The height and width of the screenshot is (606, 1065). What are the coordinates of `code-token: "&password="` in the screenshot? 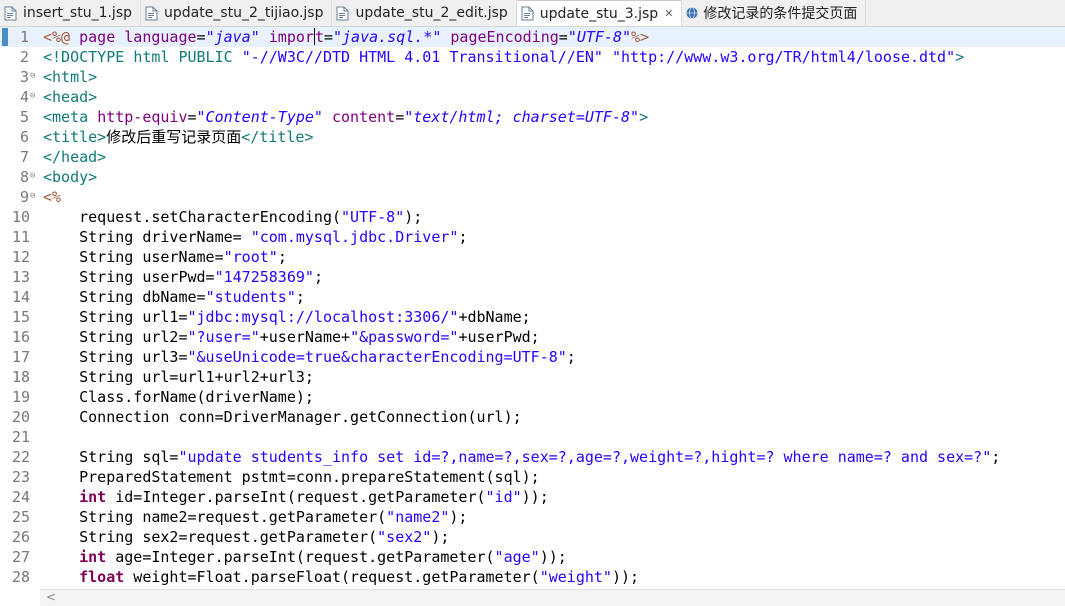 It's located at (404, 337).